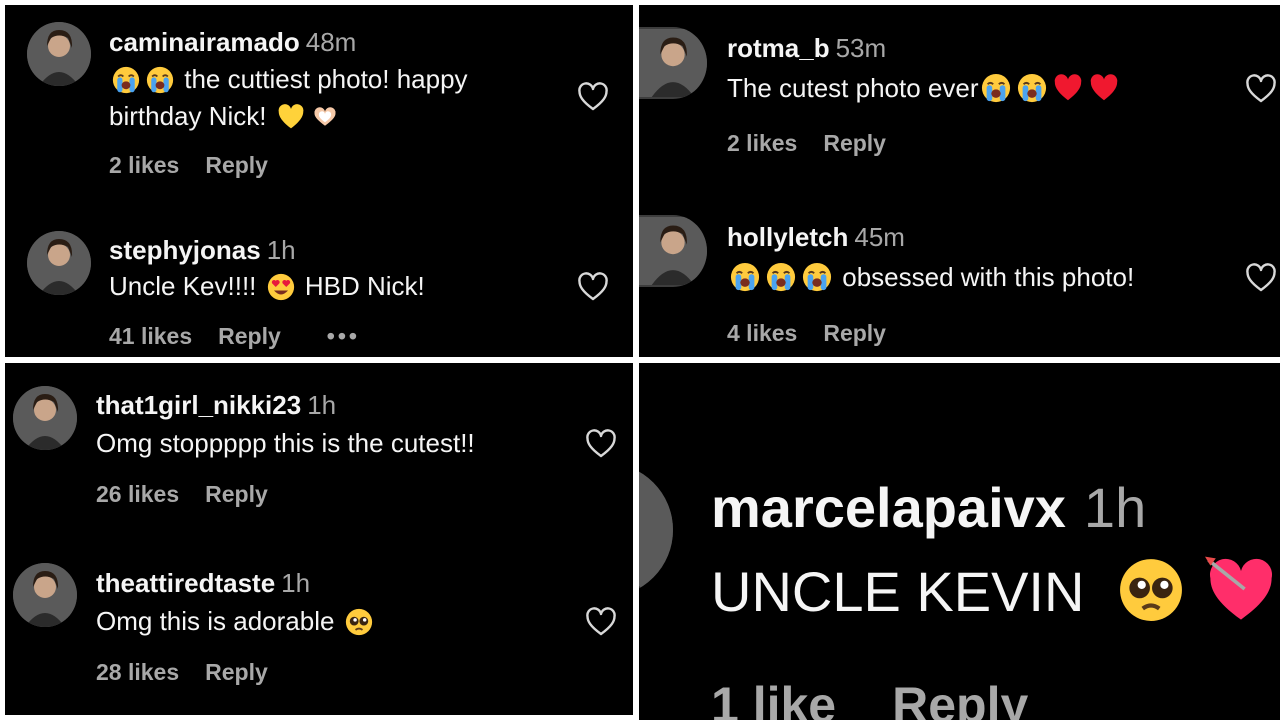 The height and width of the screenshot is (720, 1280). I want to click on heart-with-arrow-emoji, so click(1241, 589).